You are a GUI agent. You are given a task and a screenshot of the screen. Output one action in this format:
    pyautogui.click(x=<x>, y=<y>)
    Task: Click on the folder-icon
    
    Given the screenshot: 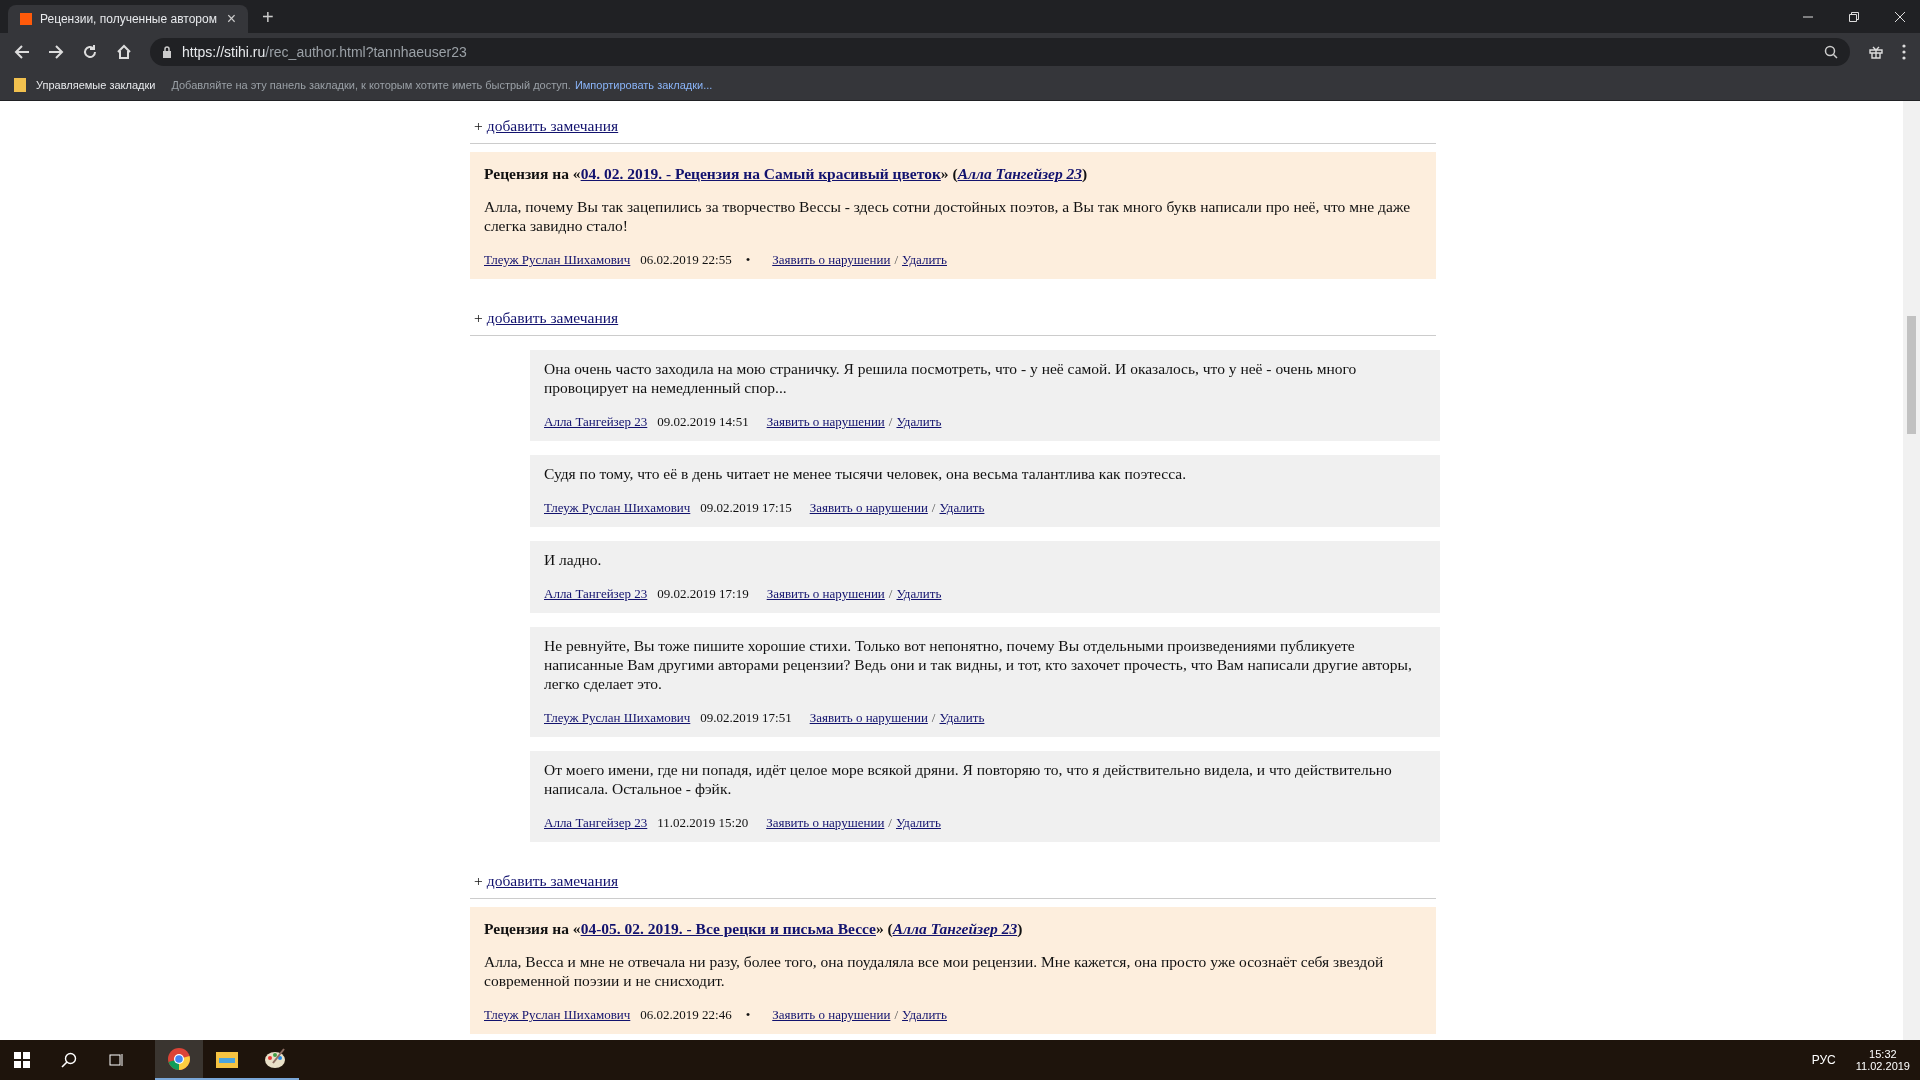 What is the action you would take?
    pyautogui.click(x=20, y=85)
    